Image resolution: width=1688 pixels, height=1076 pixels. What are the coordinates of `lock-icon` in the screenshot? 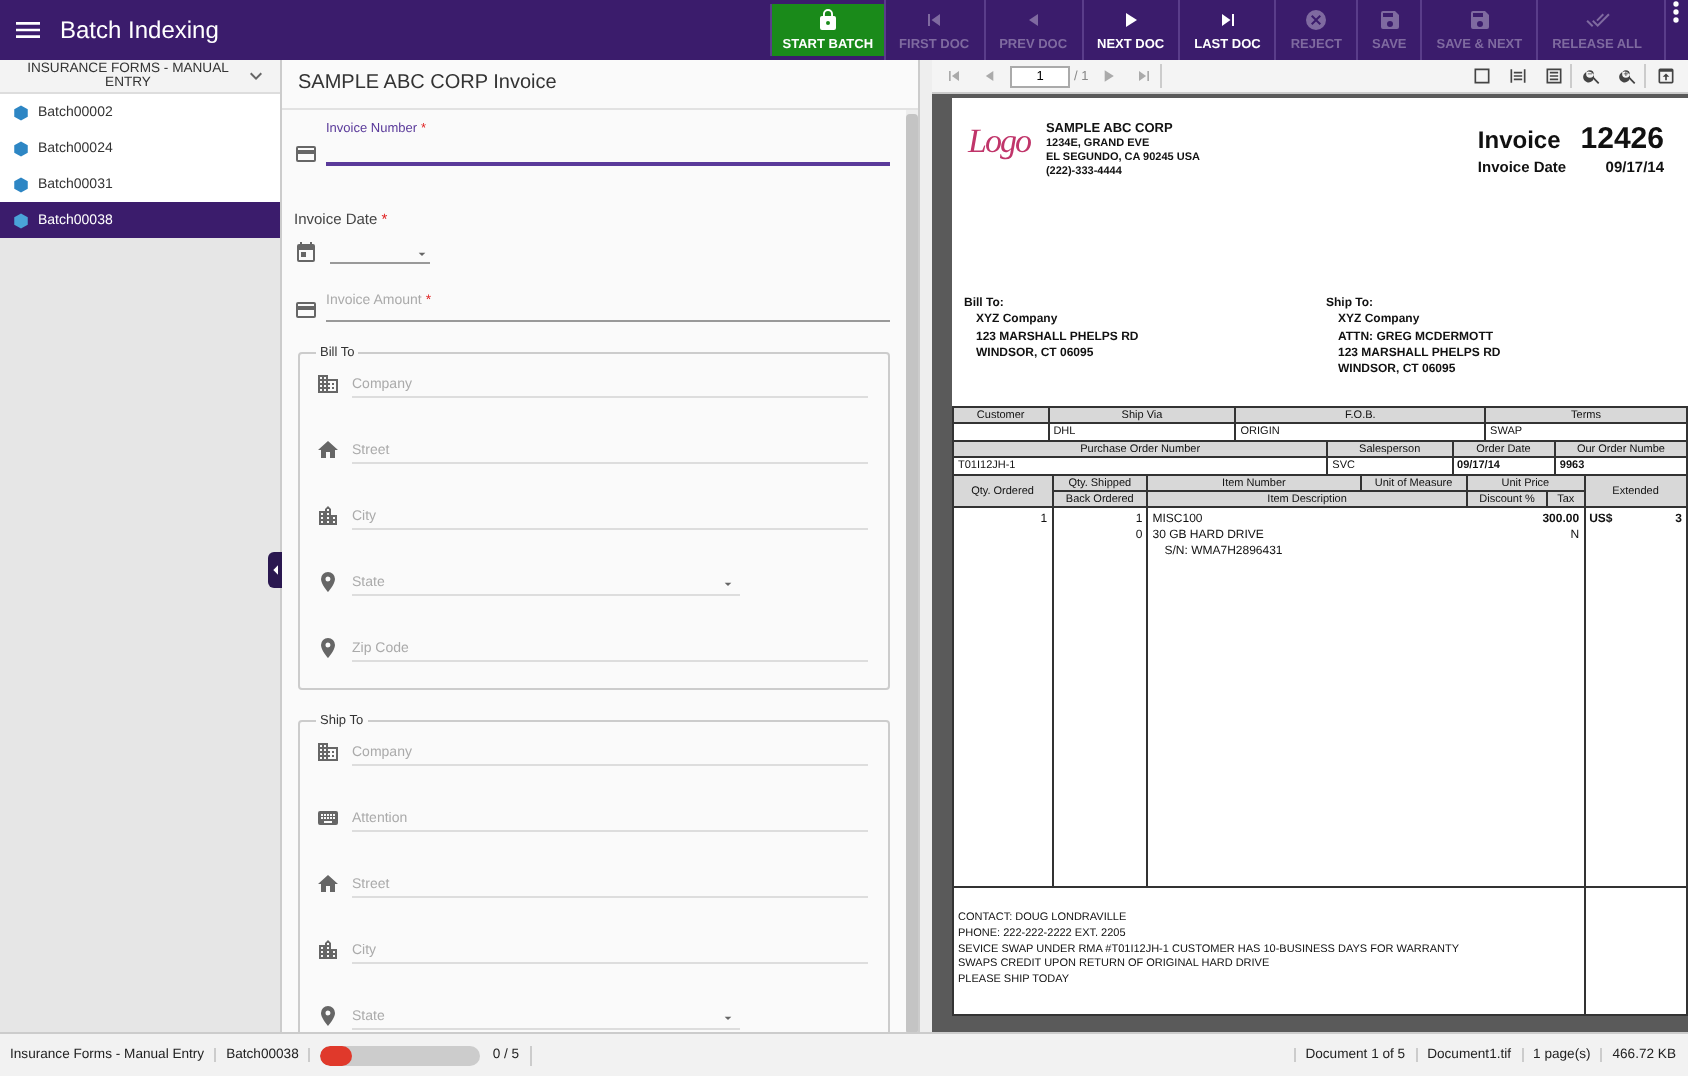 It's located at (827, 20).